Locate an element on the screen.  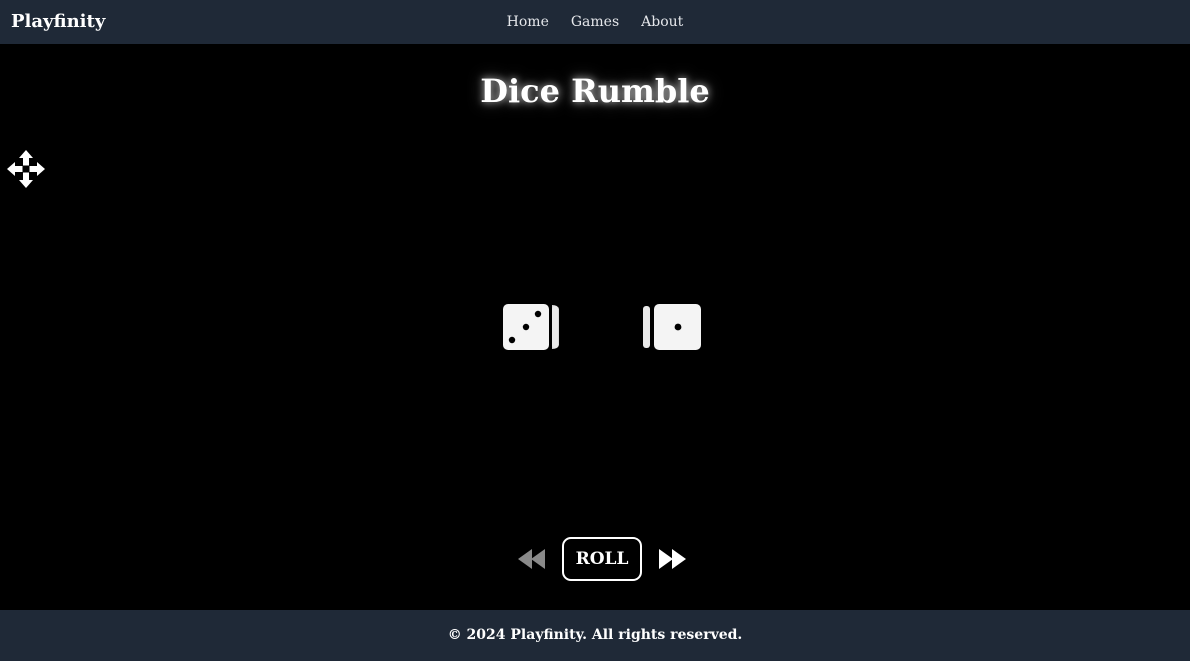
main-nav: Home Games About is located at coordinates (595, 22).